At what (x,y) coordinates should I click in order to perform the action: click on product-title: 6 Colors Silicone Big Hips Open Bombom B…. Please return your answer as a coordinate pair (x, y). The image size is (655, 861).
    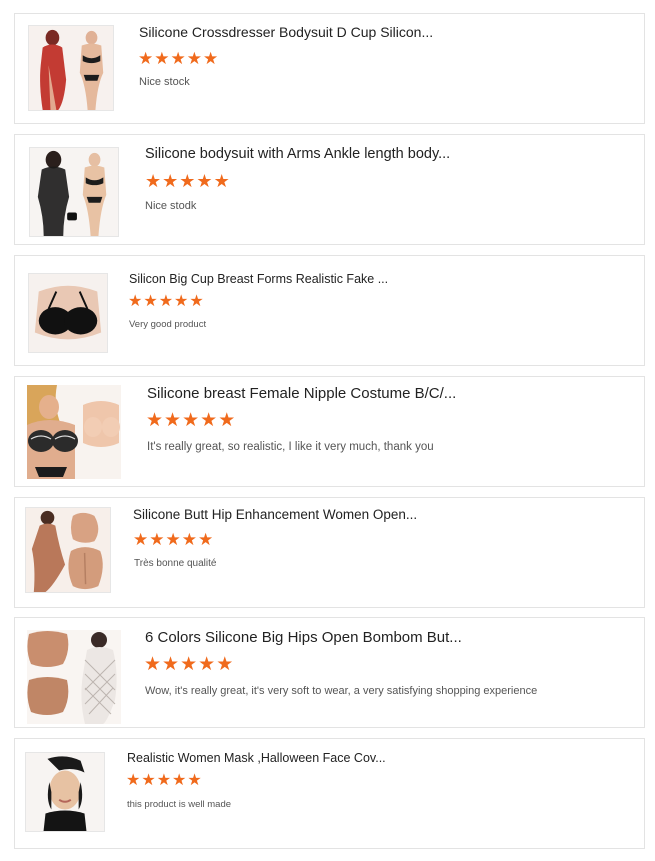
    Looking at the image, I should click on (303, 637).